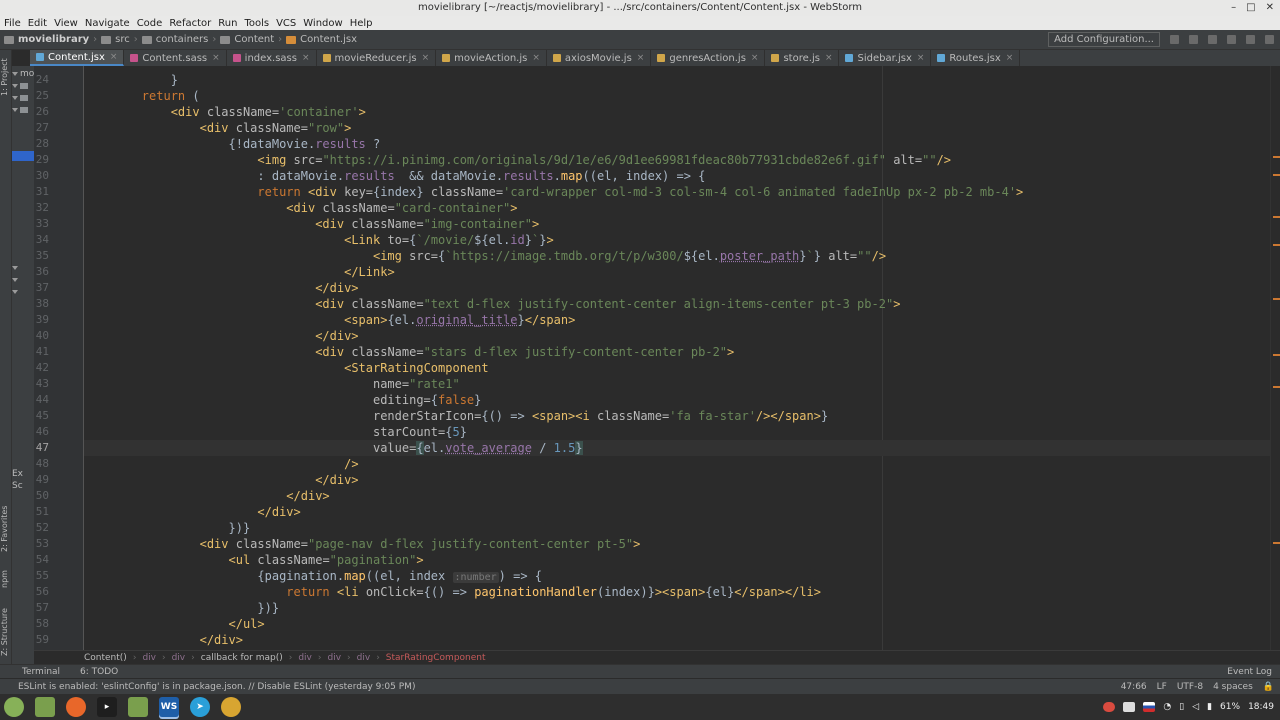 This screenshot has height=720, width=1280. What do you see at coordinates (677, 112) in the screenshot?
I see `code-line: <div className='container'>` at bounding box center [677, 112].